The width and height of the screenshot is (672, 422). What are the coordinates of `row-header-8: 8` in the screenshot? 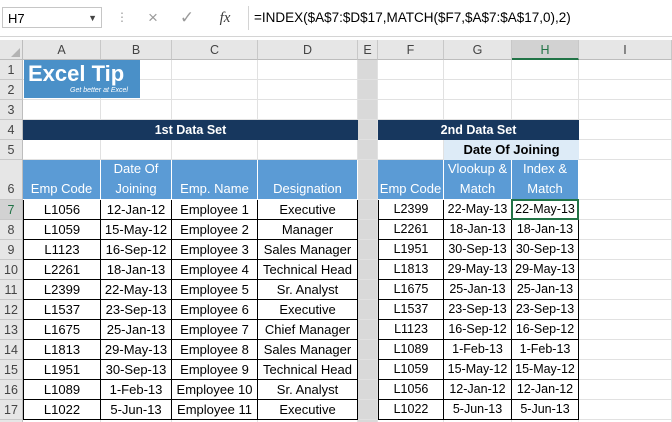 It's located at (11, 230).